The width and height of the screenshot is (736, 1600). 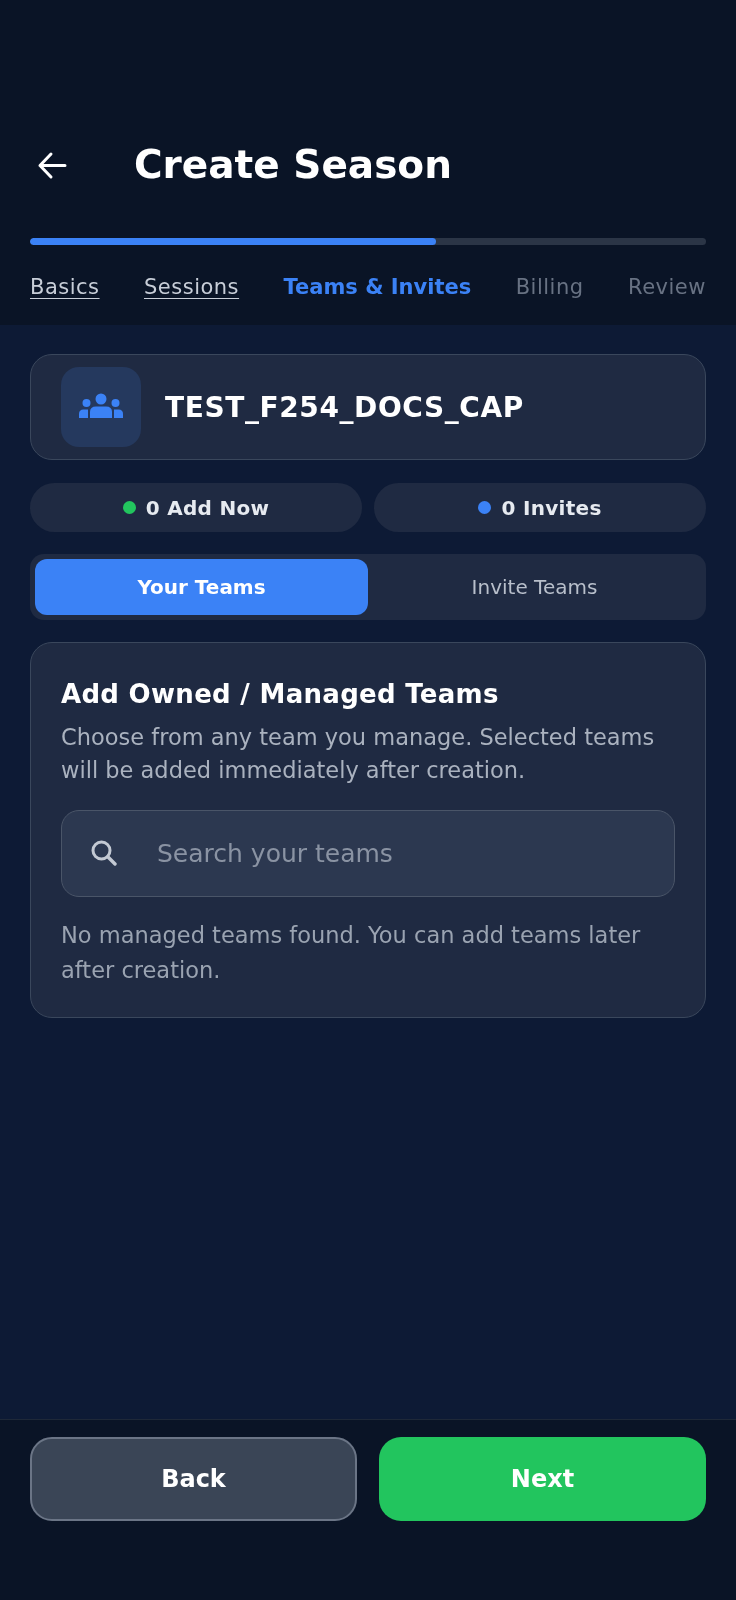 I want to click on count-label: 0 Add Now, so click(x=207, y=507).